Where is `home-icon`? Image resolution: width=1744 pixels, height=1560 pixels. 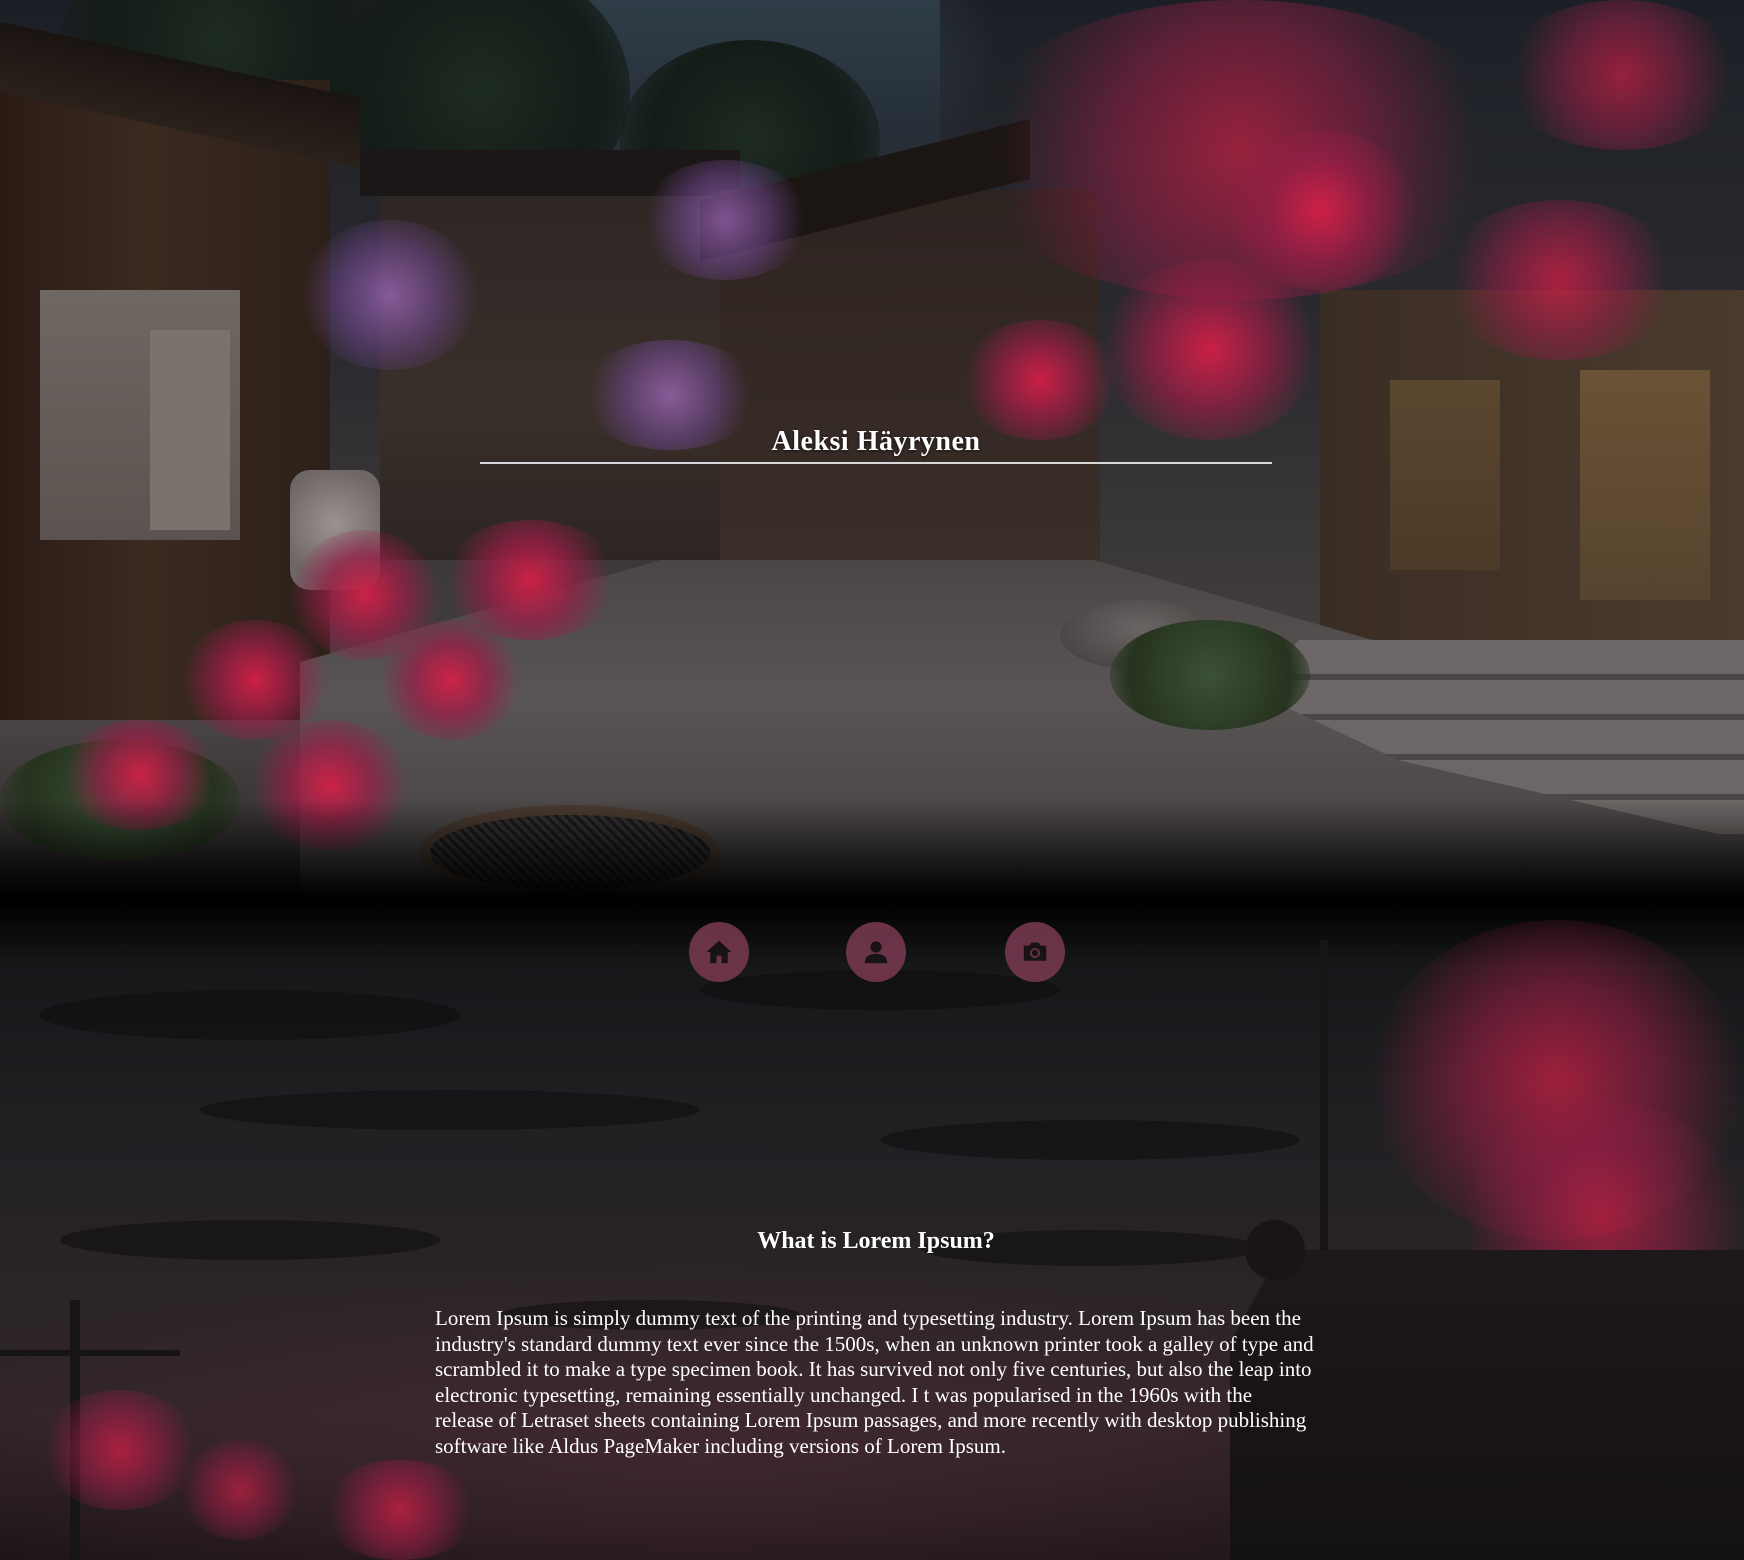
home-icon is located at coordinates (719, 952).